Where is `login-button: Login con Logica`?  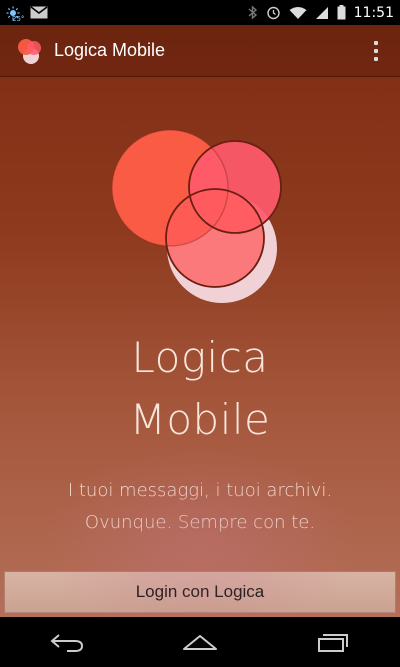 login-button: Login con Logica is located at coordinates (200, 592).